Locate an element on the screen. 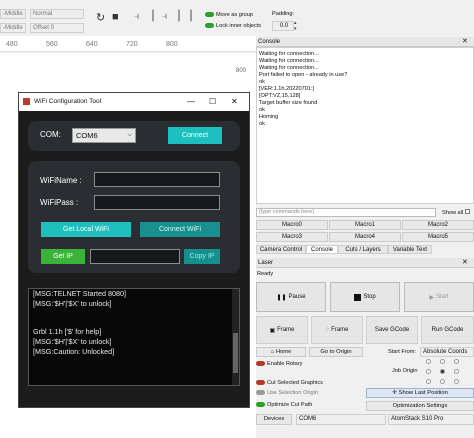 This screenshot has width=474, height=438. save-gcode-button: Save GCode is located at coordinates (392, 330).